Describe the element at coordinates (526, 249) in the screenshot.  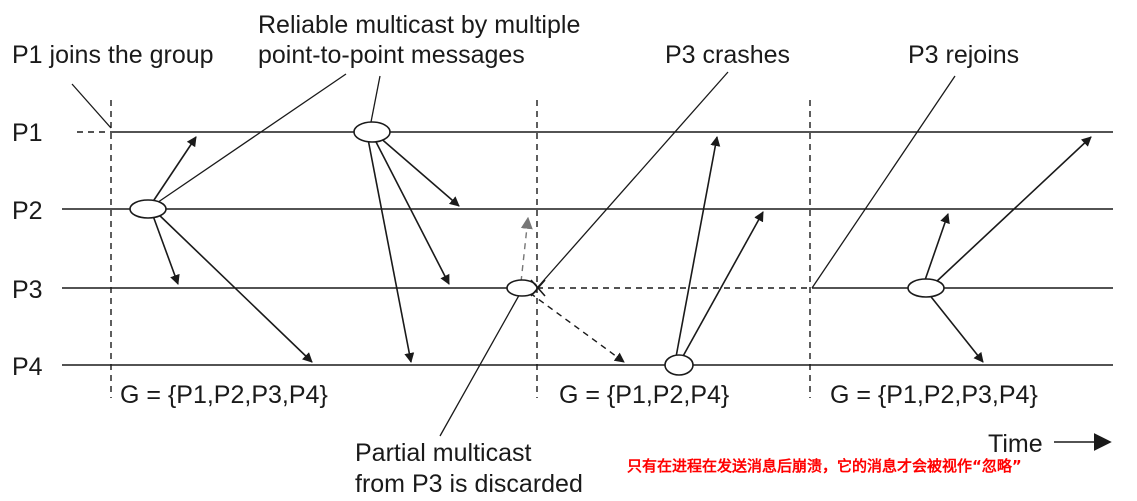
I see `discarded-message-p3-to-p2` at that location.